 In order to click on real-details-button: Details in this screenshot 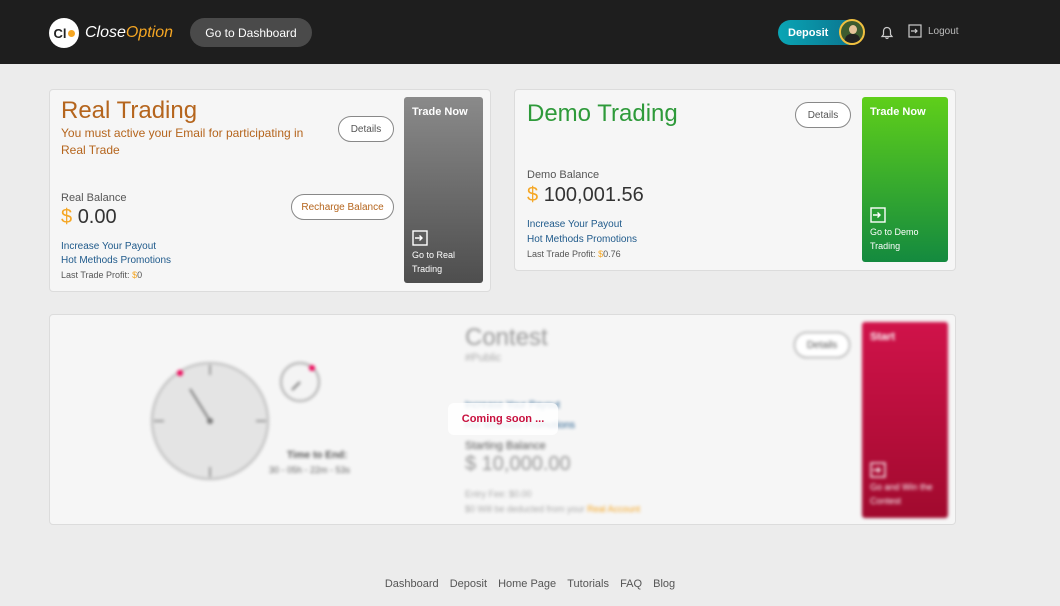, I will do `click(366, 129)`.